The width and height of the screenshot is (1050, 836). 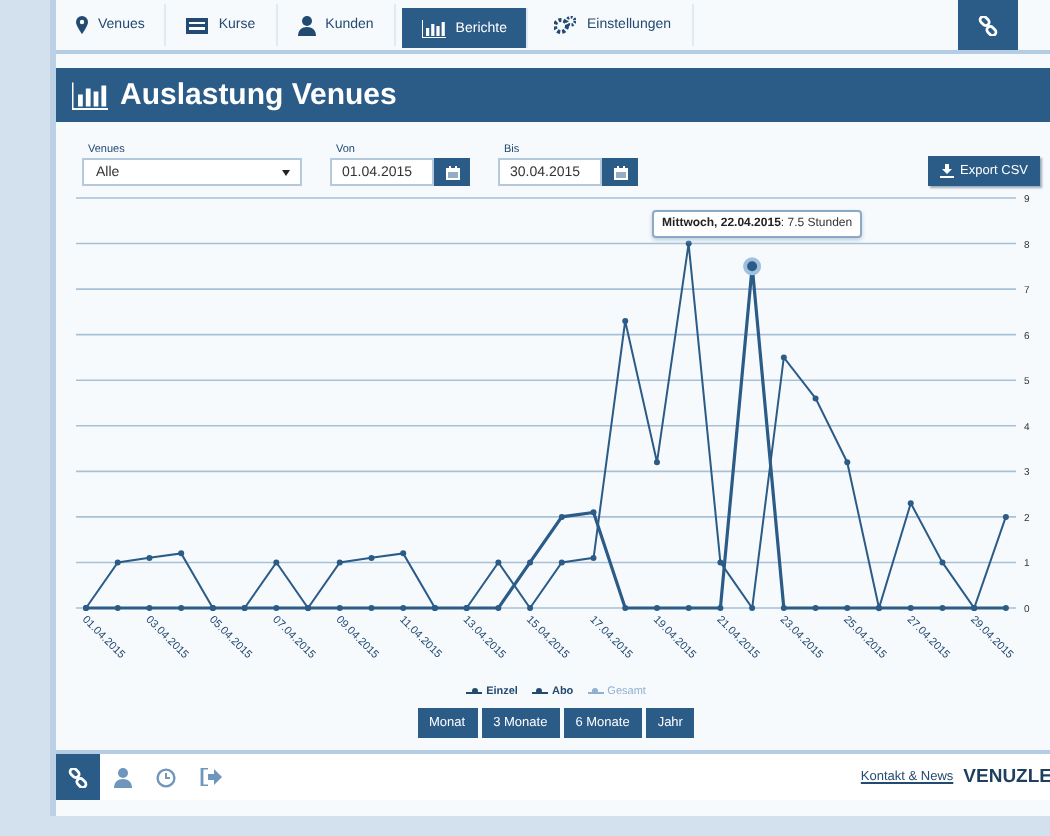 What do you see at coordinates (197, 25) in the screenshot?
I see `card-icon` at bounding box center [197, 25].